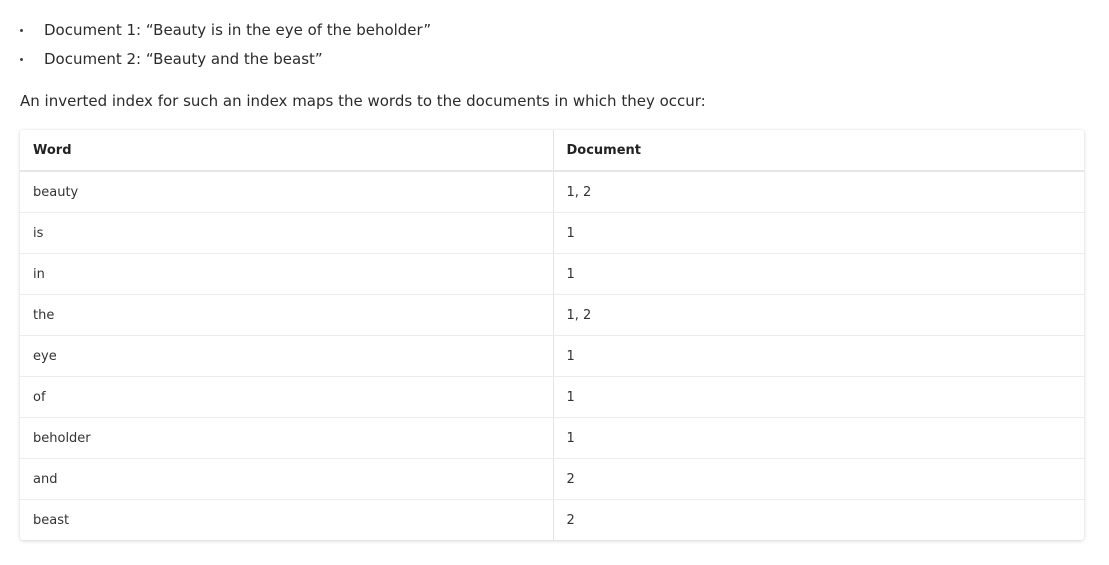 Image resolution: width=1109 pixels, height=565 pixels. I want to click on table-row: beauty 1, 2, so click(552, 192).